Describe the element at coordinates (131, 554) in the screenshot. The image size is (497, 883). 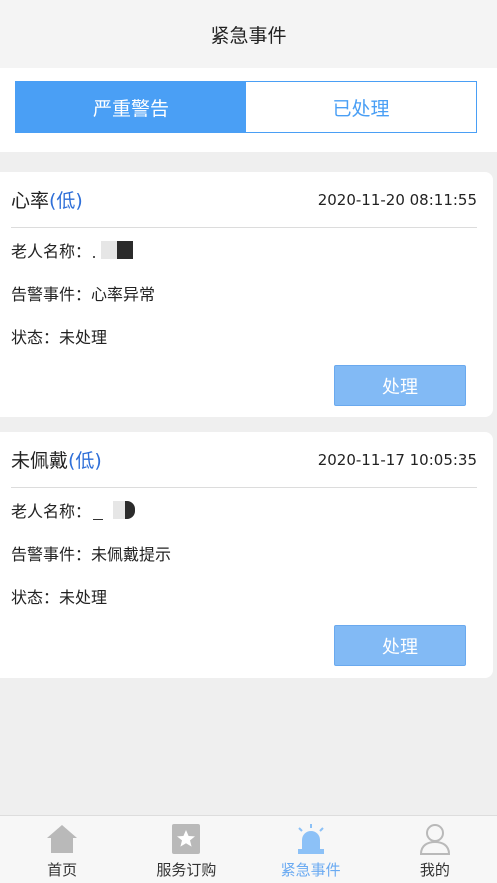
I see `alarm-event-value: 未佩戴提示` at that location.